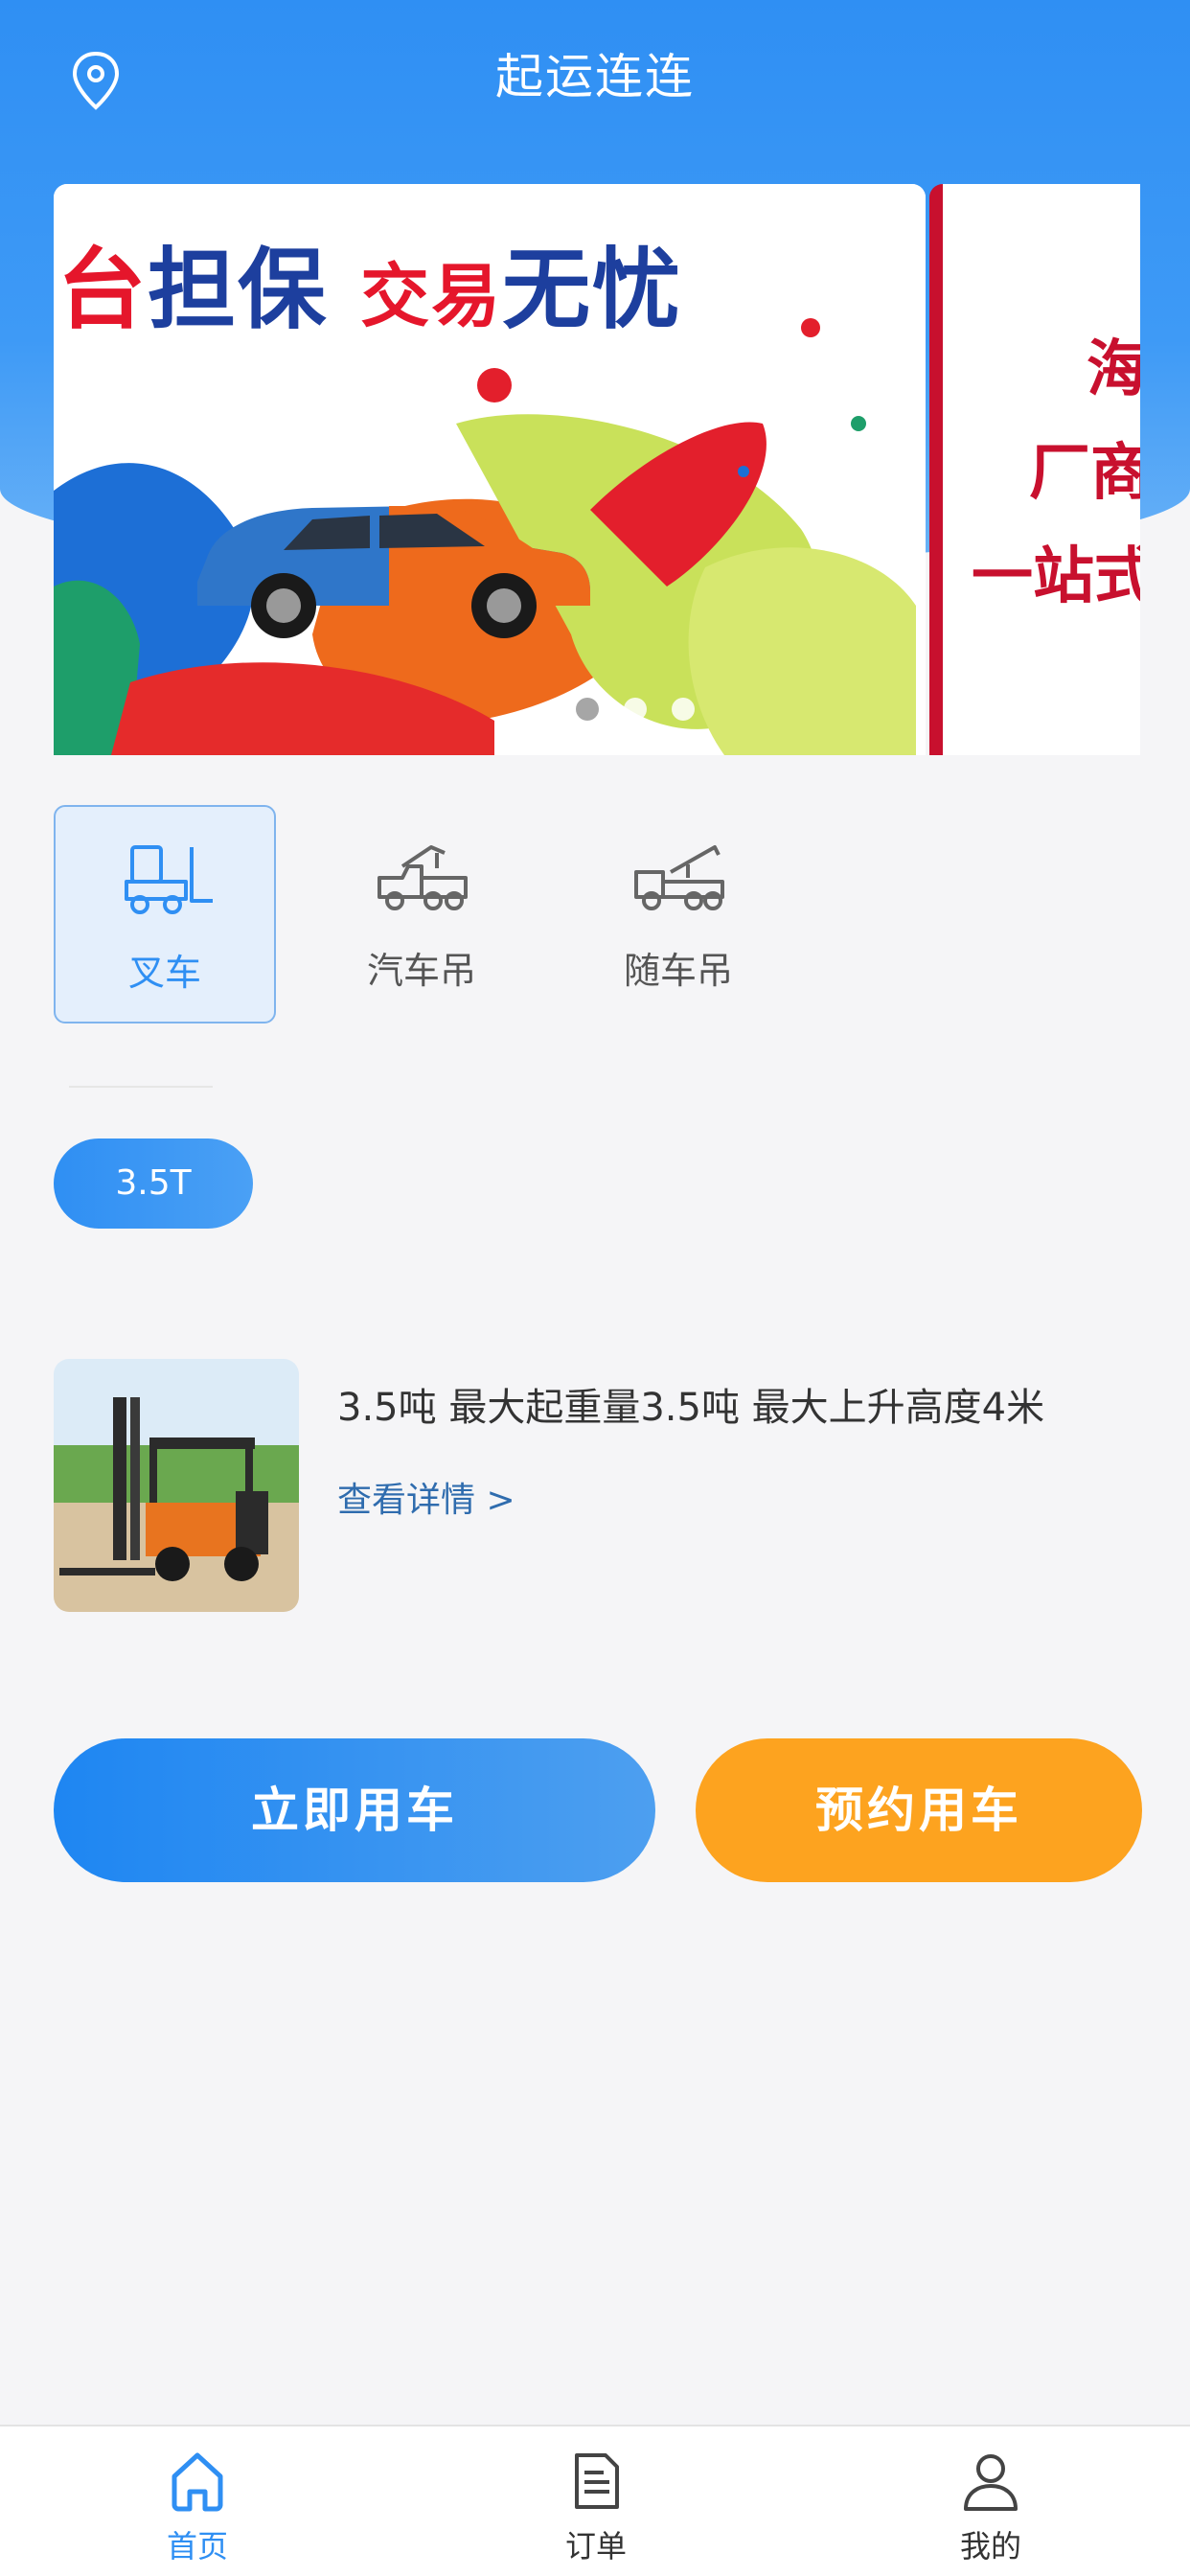 The height and width of the screenshot is (2576, 1190). I want to click on tab-home: 首页, so click(198, 2501).